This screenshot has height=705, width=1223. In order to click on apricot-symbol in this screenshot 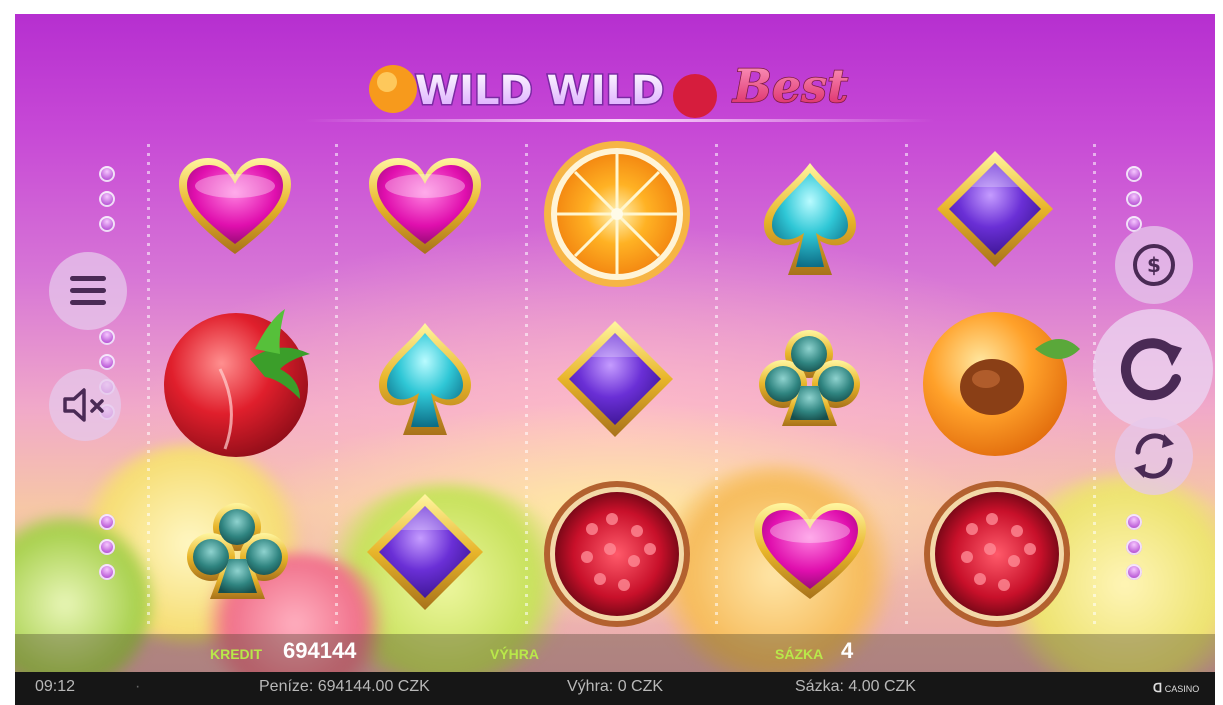, I will do `click(1001, 384)`.